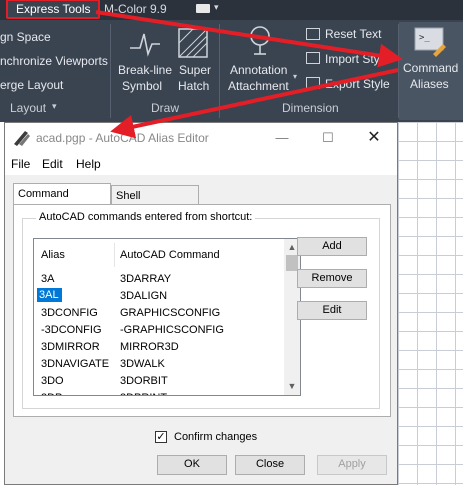 This screenshot has height=485, width=463. Describe the element at coordinates (71, 330) in the screenshot. I see `alias-cell: -3DCONFIG` at that location.